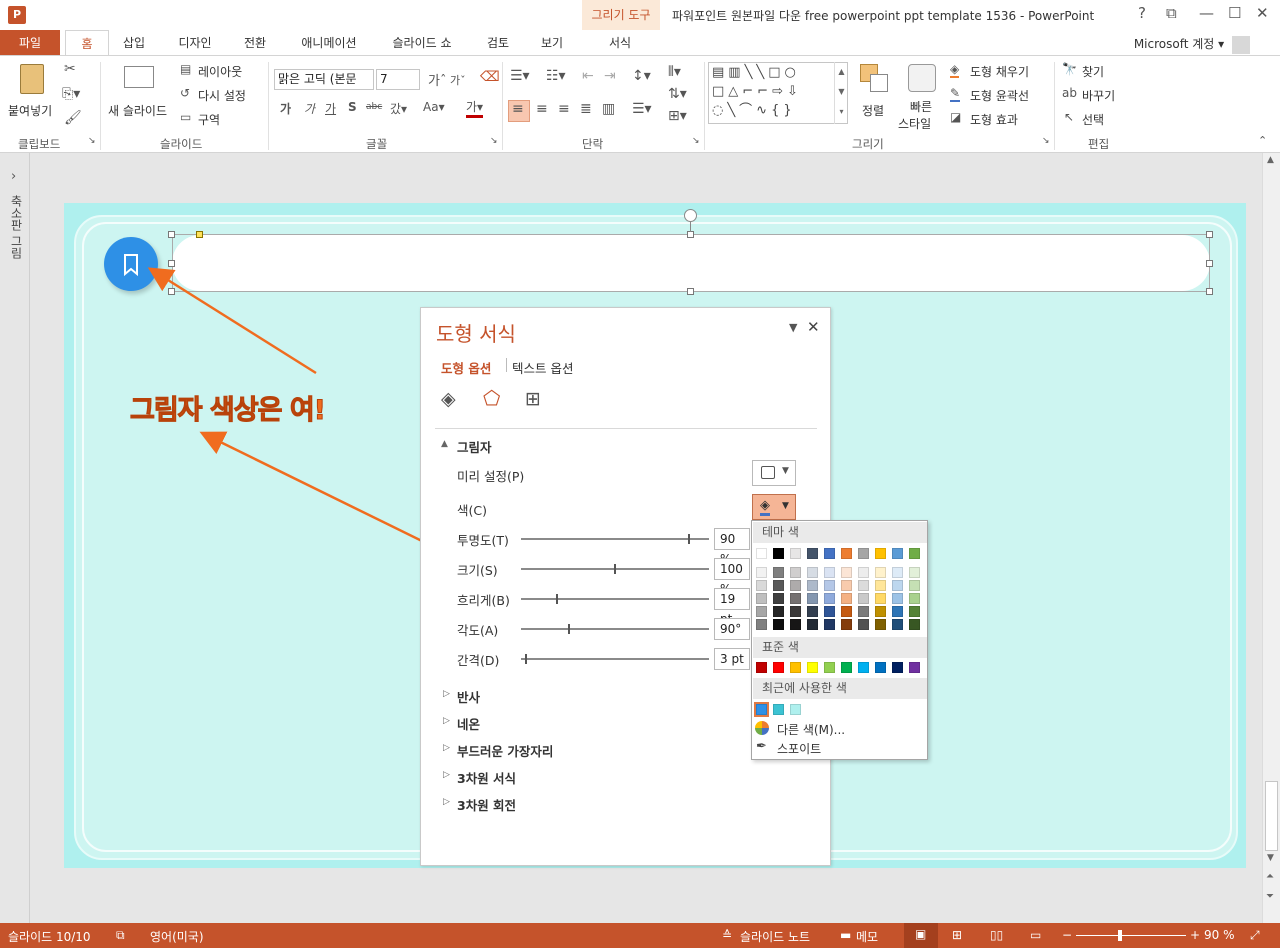 The image size is (1280, 948). I want to click on eyedropper-item: ✒ 스포이트, so click(840, 748).